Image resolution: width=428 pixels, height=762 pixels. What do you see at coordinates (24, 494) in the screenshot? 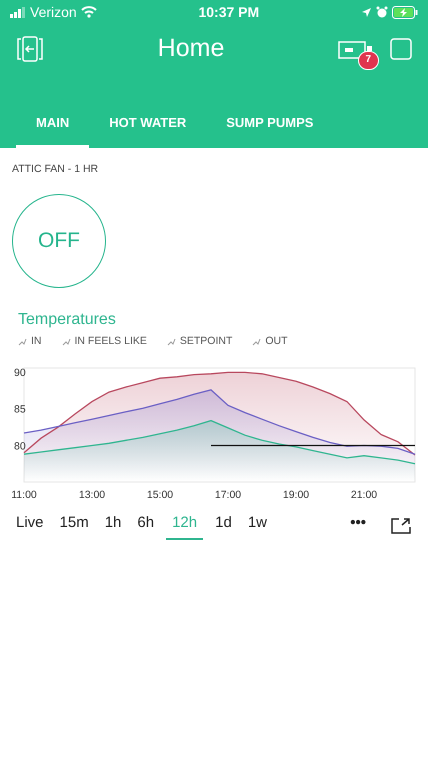
I see `x-tick-label: 11:00` at bounding box center [24, 494].